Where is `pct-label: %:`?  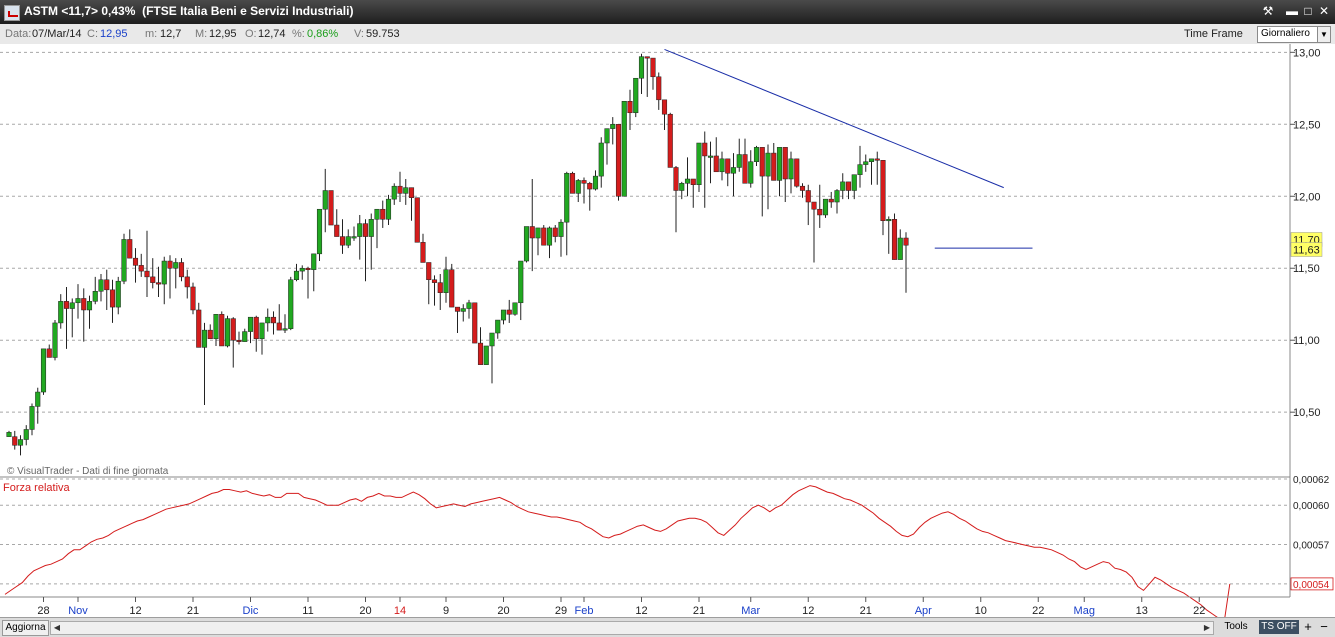
pct-label: %: is located at coordinates (298, 34).